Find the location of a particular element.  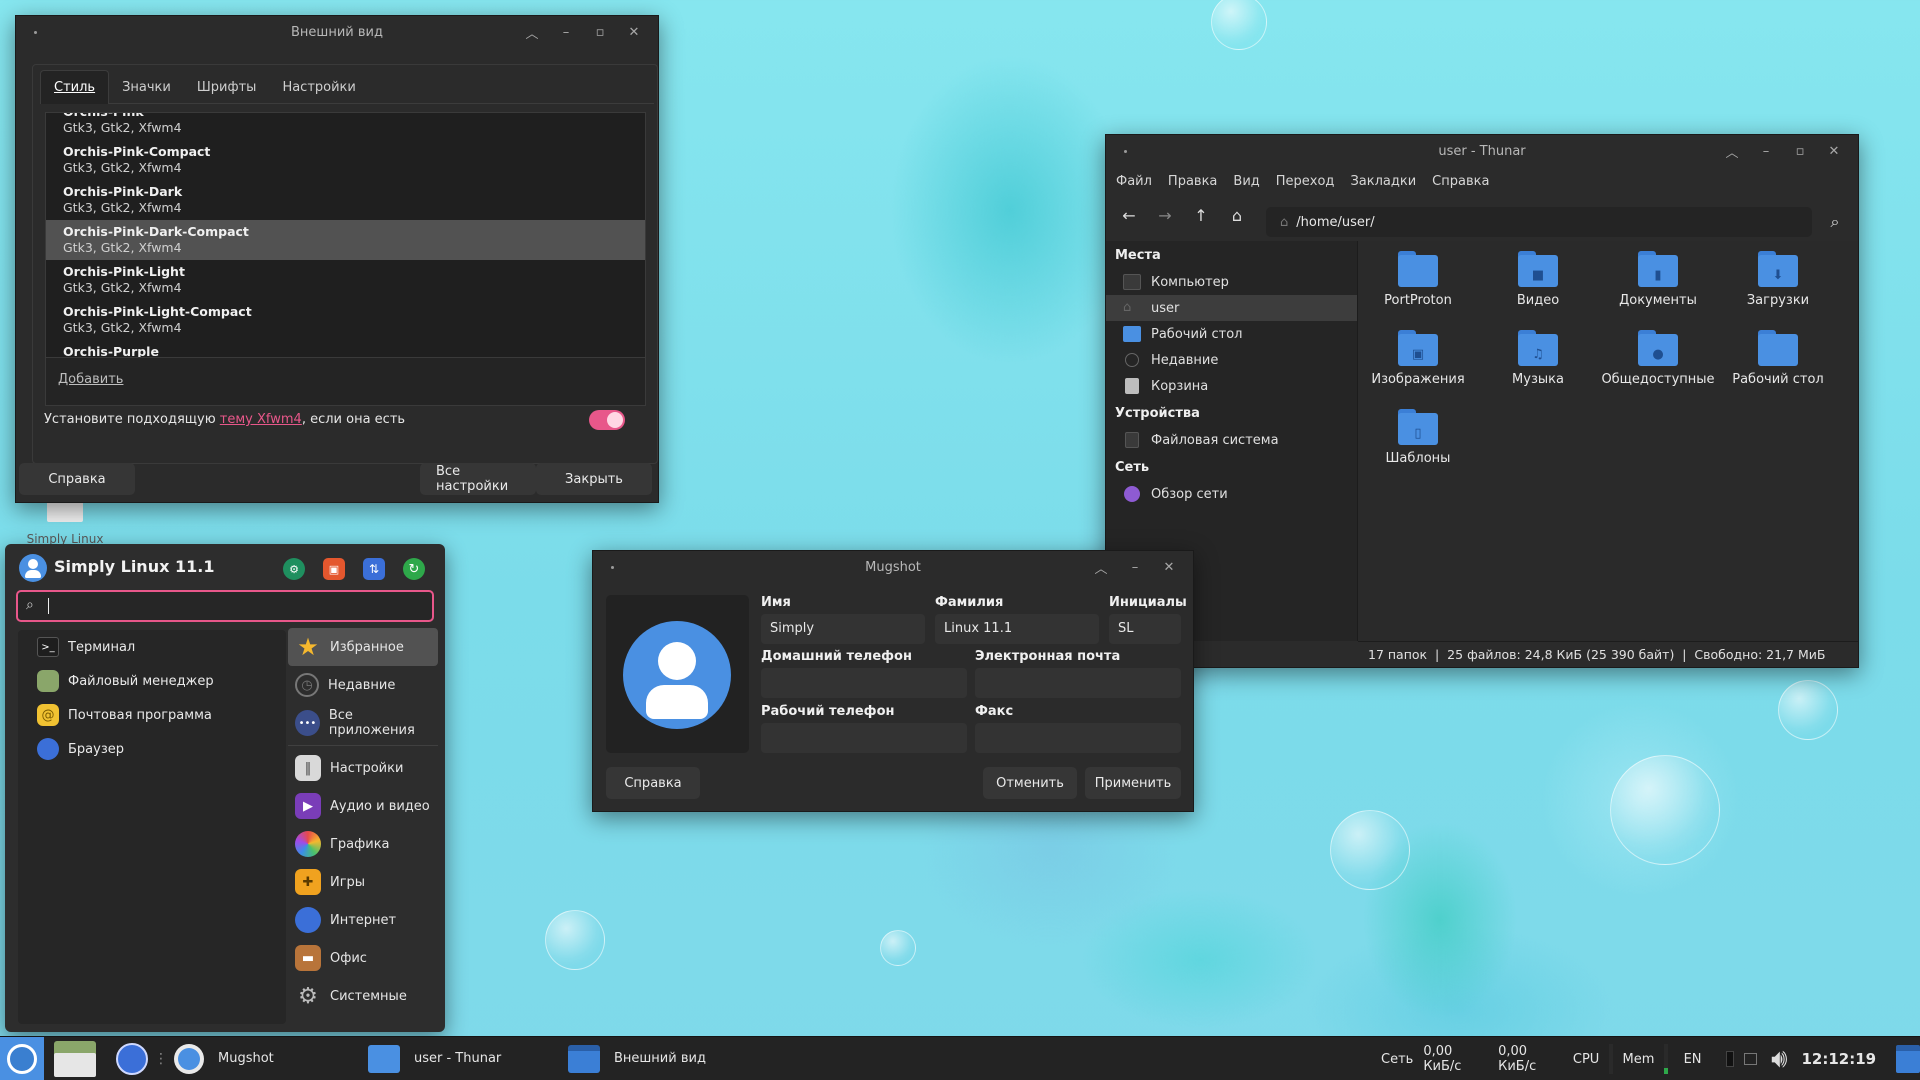

folder-item: ♫ Музыка is located at coordinates (1538, 358).